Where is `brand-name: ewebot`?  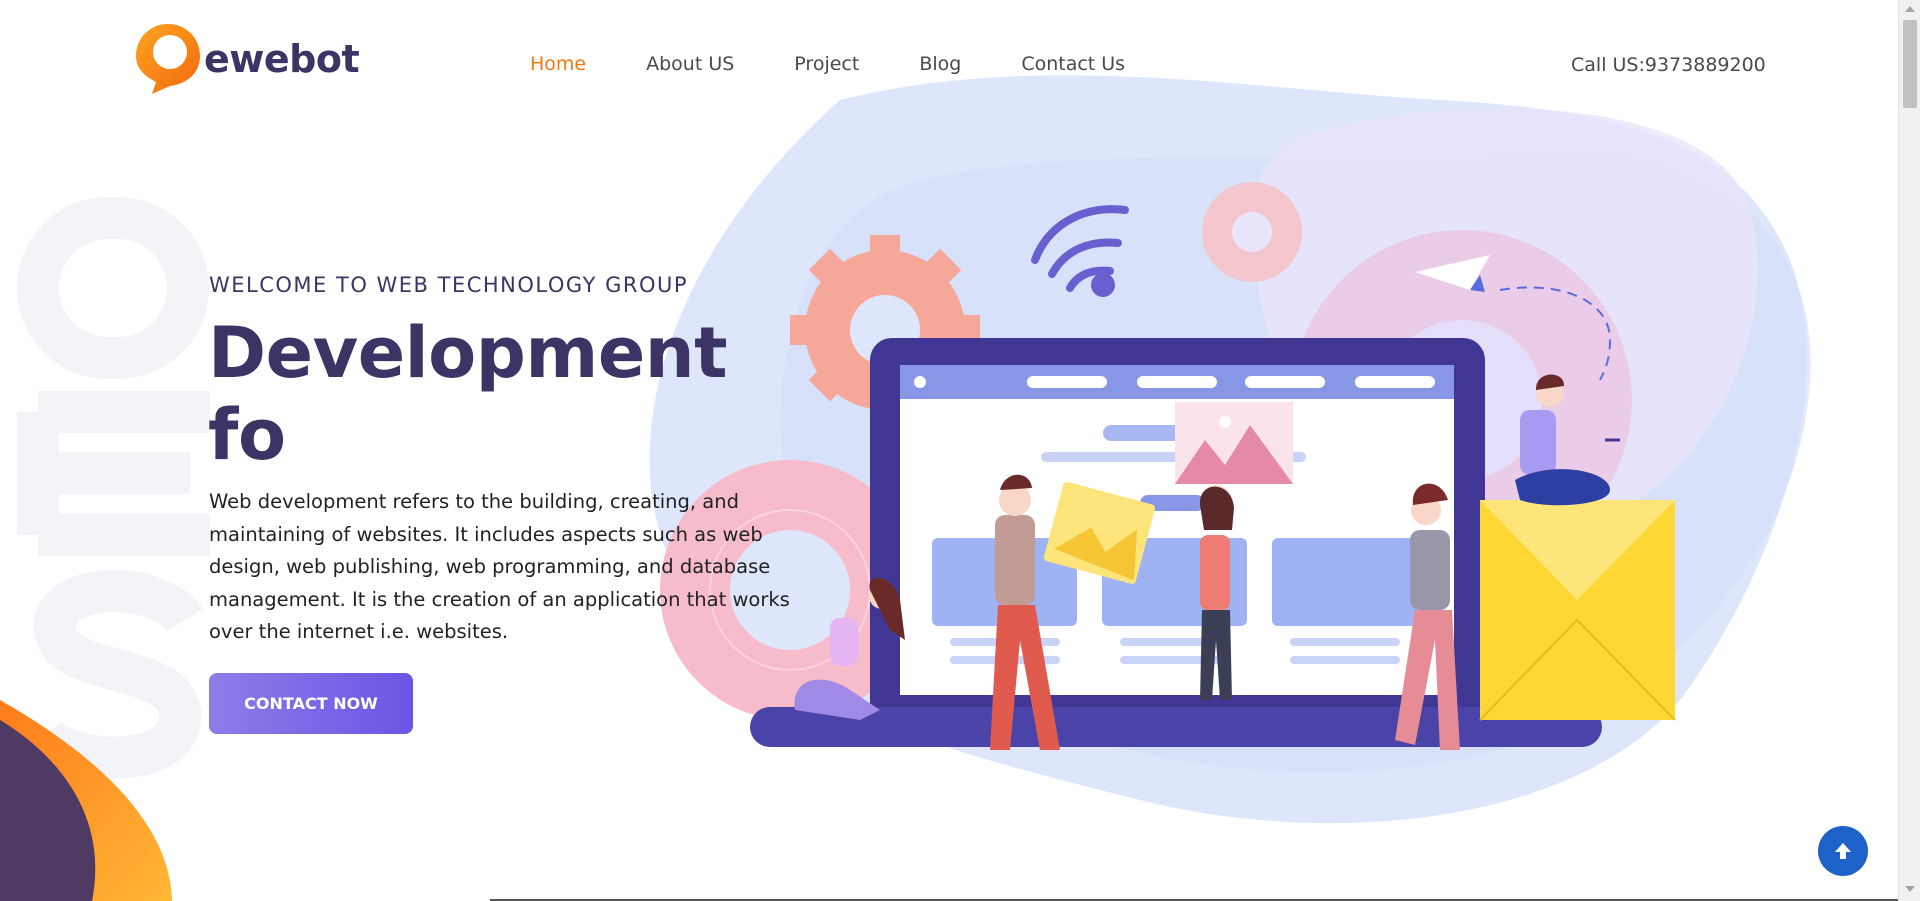
brand-name: ewebot is located at coordinates (282, 59).